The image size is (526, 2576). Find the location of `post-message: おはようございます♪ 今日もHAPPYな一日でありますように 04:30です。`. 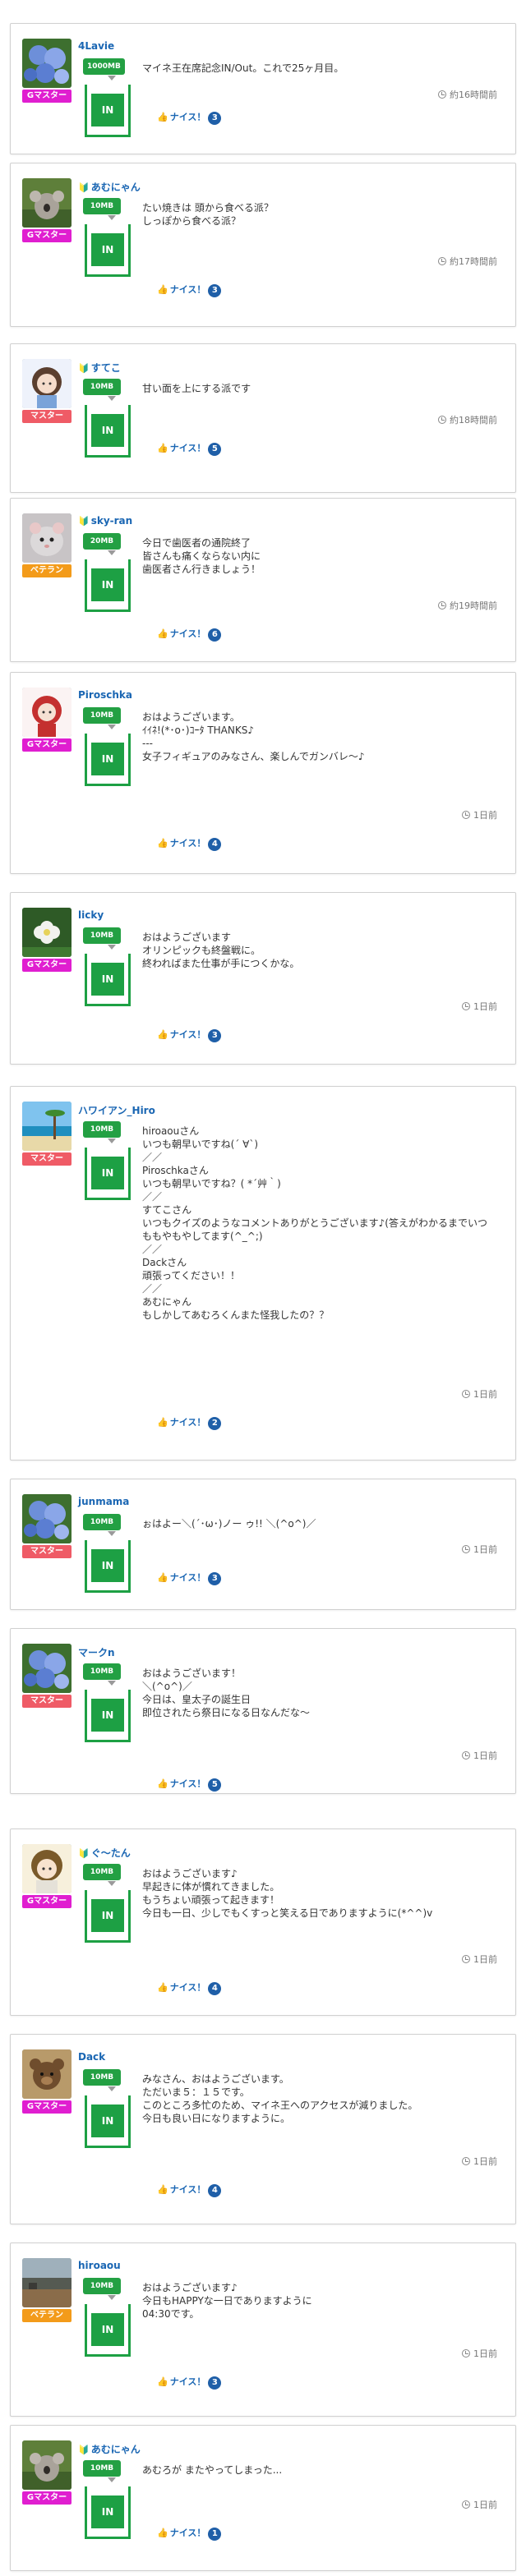

post-message: おはようございます♪ 今日もHAPPYな一日でありますように 04:30です。 is located at coordinates (227, 2301).